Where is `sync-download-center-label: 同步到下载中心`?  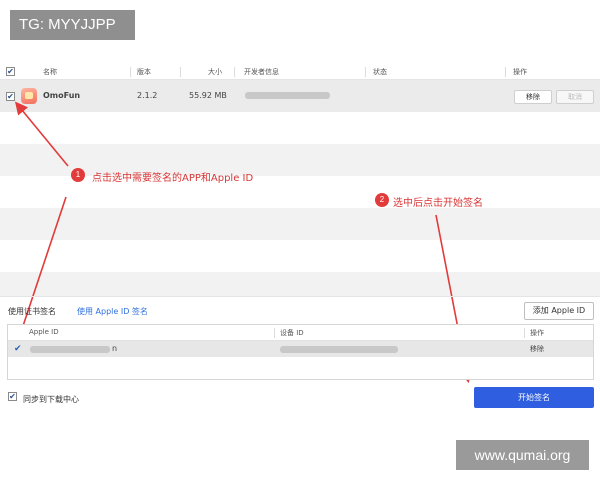
sync-download-center-label: 同步到下载中心 is located at coordinates (51, 399).